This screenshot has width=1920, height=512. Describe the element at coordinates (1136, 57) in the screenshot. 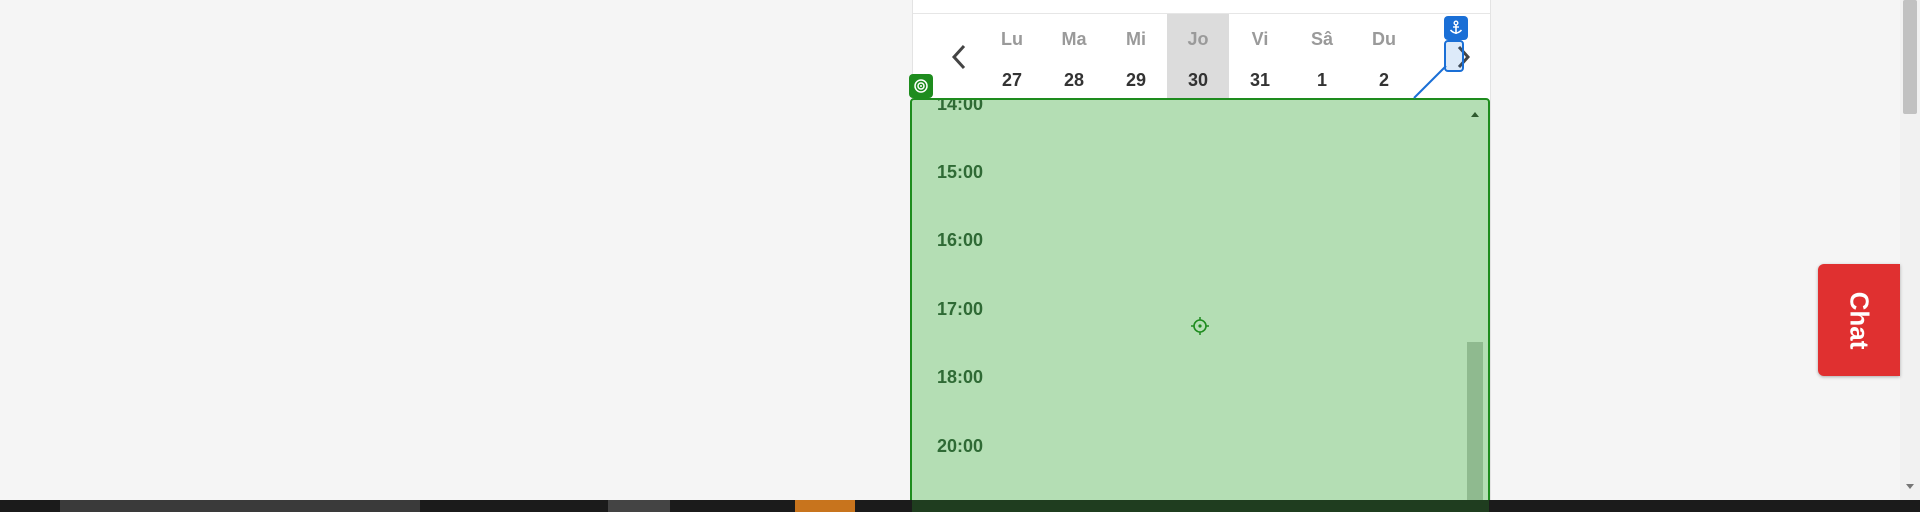

I see `day-column-wednesday: Mi 29` at that location.